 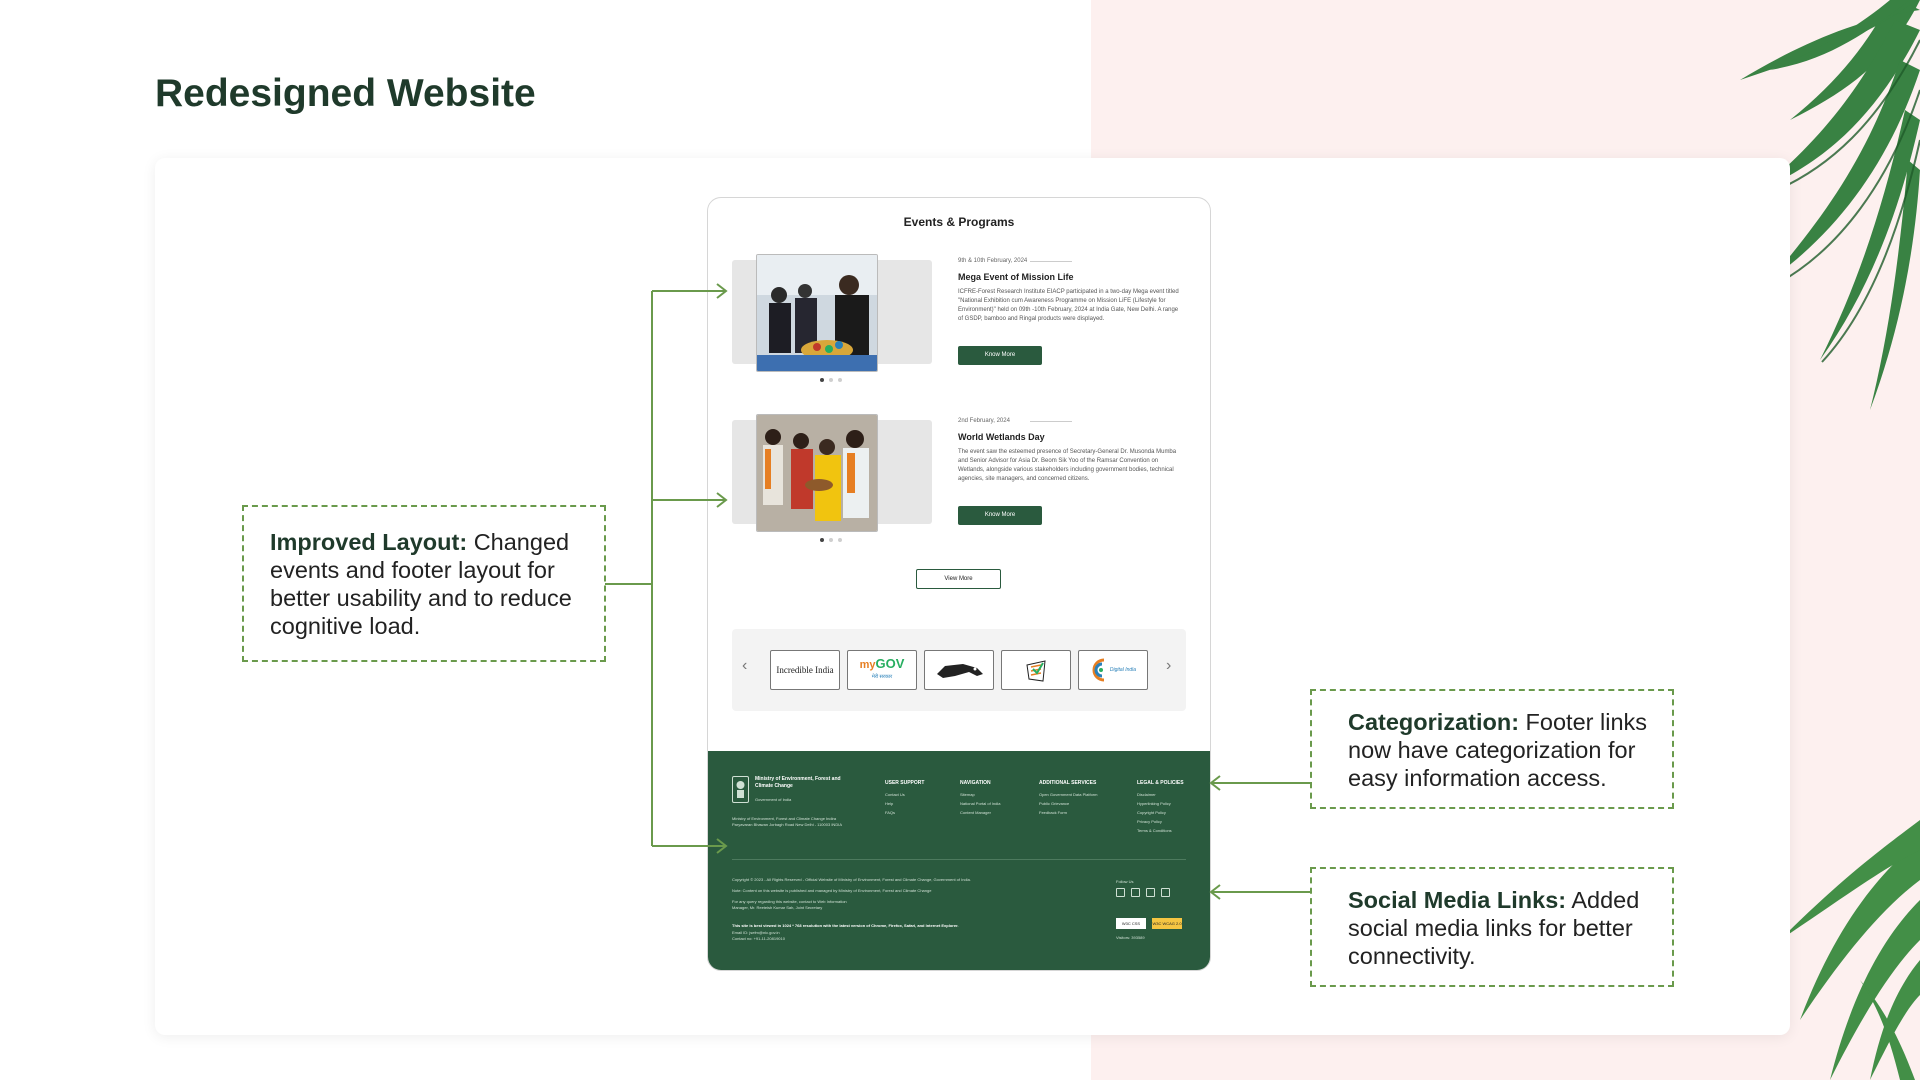 I want to click on footer-link: Public Grievance, so click(x=1068, y=803).